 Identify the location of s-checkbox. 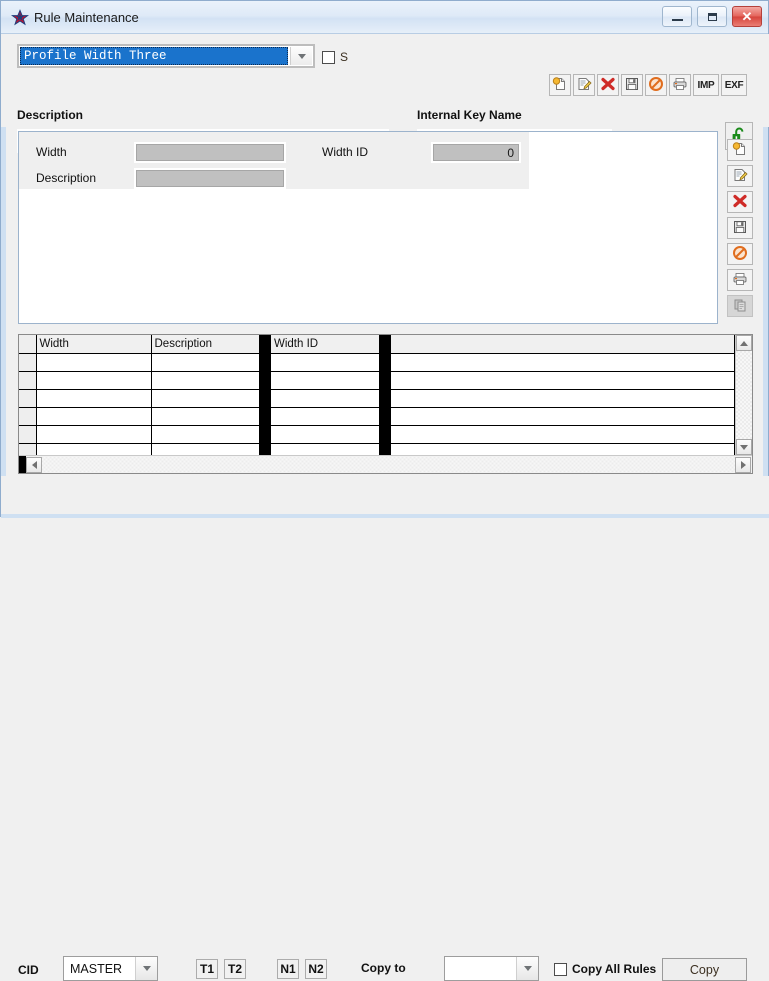
(328, 57).